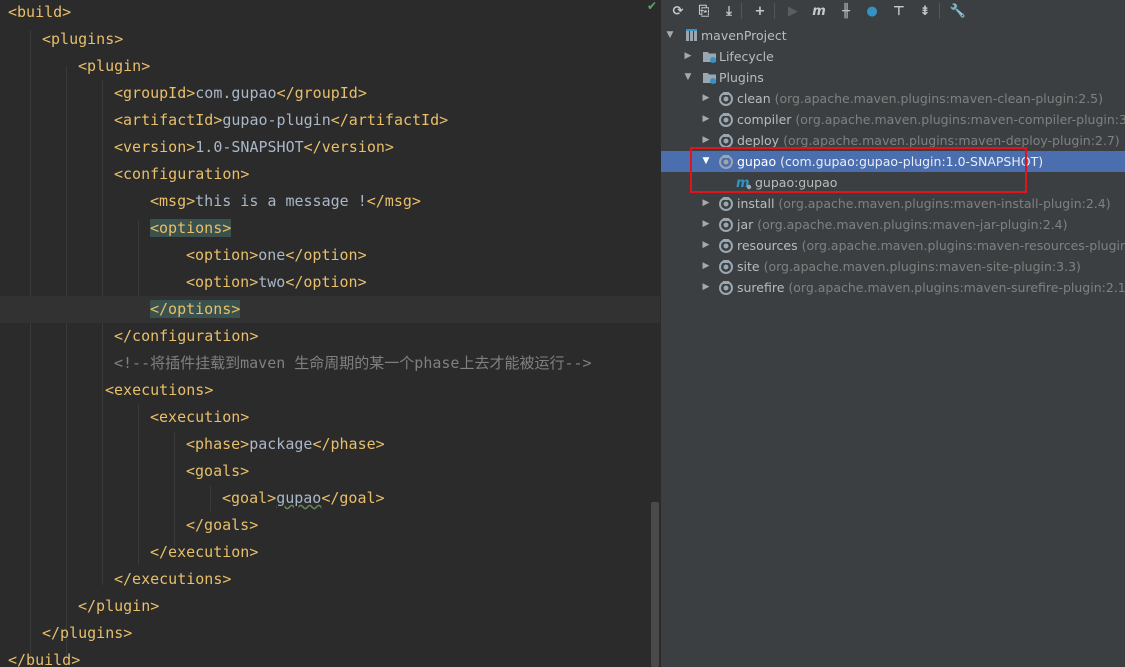 The width and height of the screenshot is (1125, 667). I want to click on run-icon: ▶, so click(793, 11).